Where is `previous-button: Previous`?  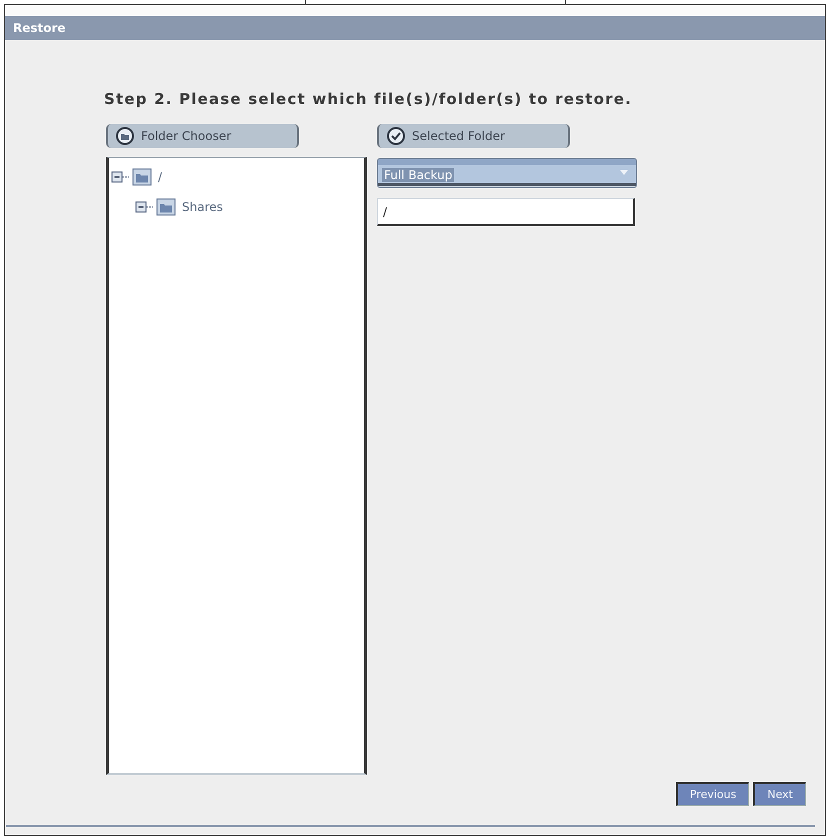 previous-button: Previous is located at coordinates (713, 794).